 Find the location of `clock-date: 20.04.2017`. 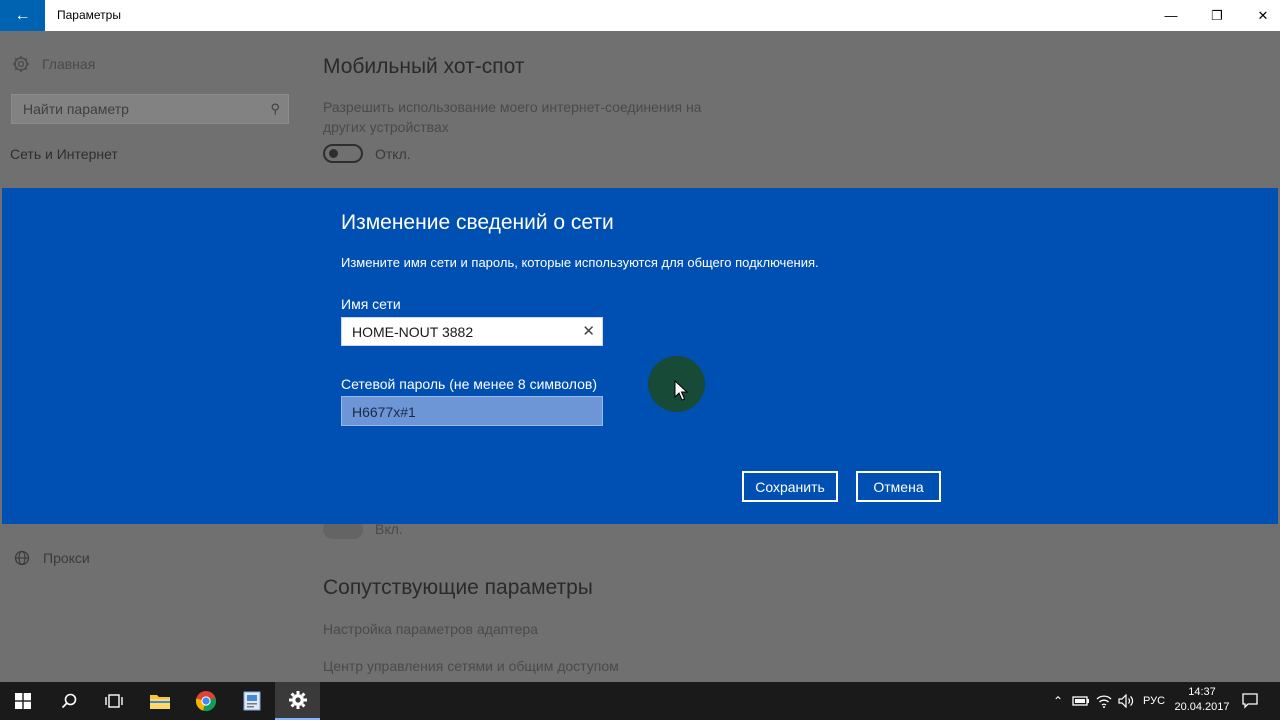

clock-date: 20.04.2017 is located at coordinates (1202, 707).